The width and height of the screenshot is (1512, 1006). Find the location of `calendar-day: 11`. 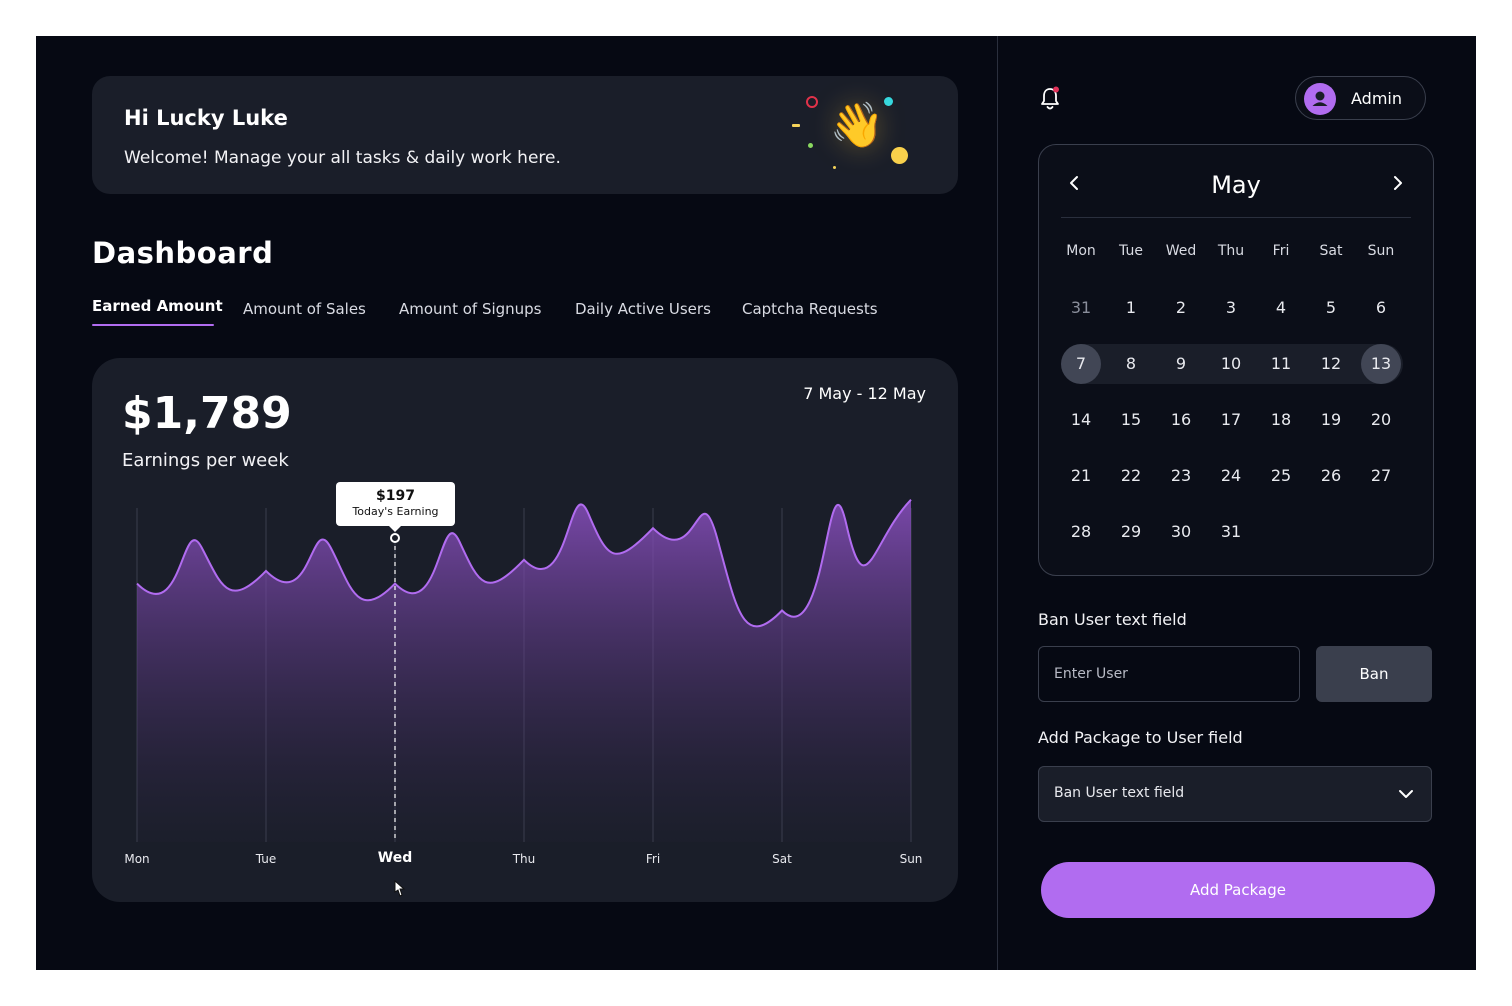

calendar-day: 11 is located at coordinates (1281, 364).